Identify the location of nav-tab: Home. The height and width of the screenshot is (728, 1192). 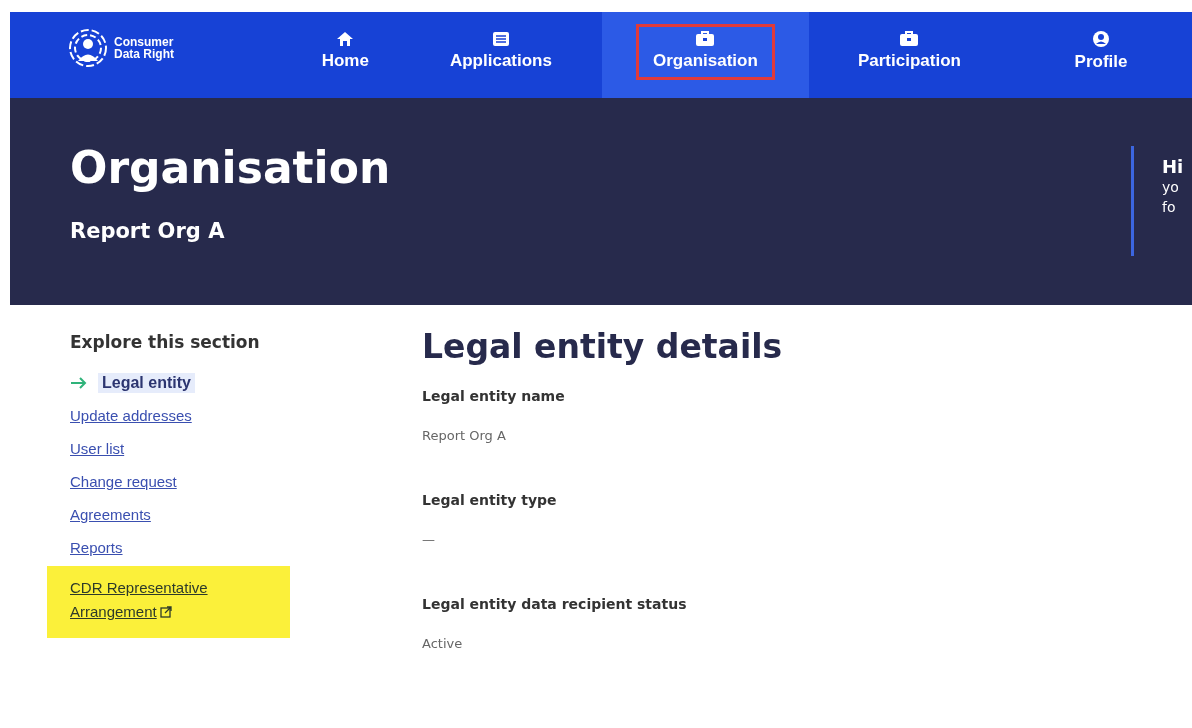
(345, 52).